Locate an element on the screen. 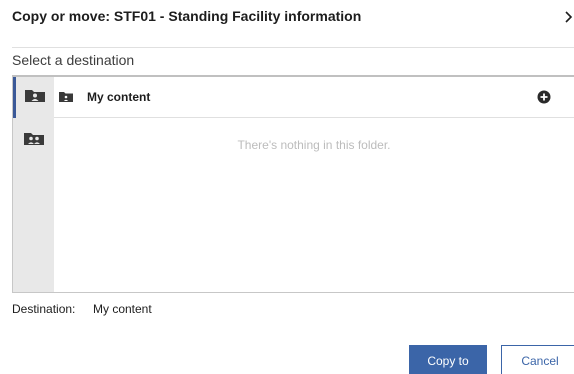 Image resolution: width=574 pixels, height=374 pixels. dialog-subtitle: Select a destination is located at coordinates (73, 60).